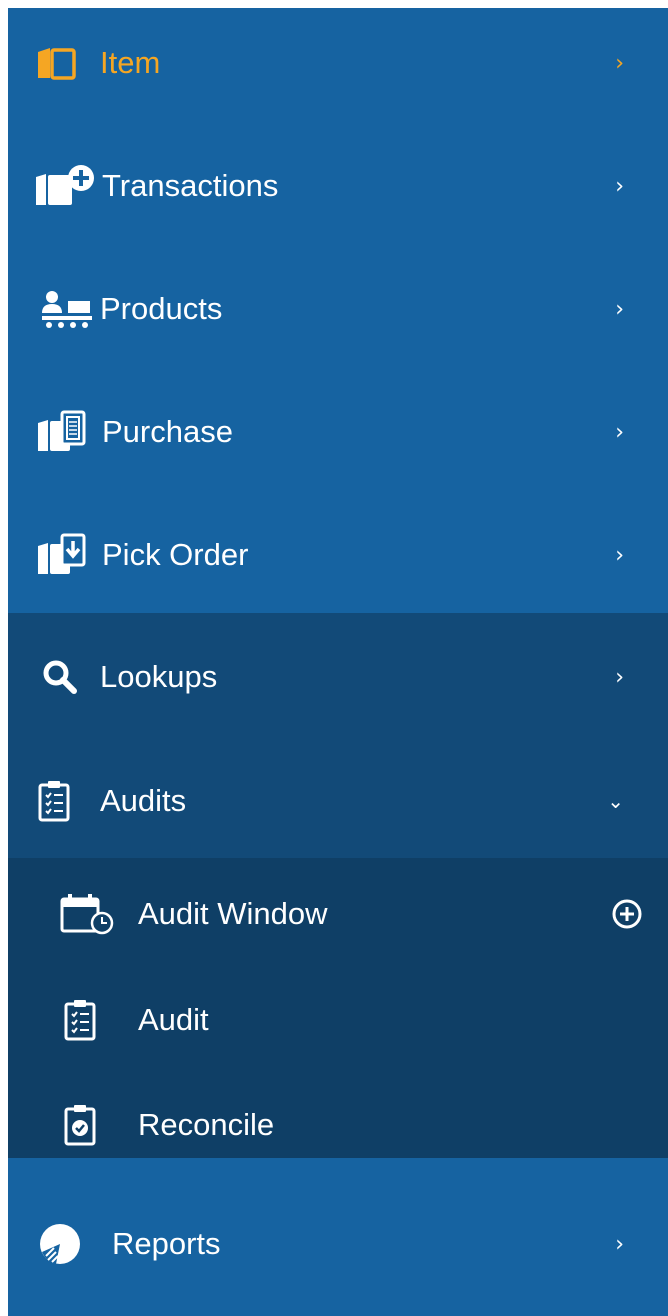 The image size is (668, 1316). I want to click on menu-item-label: Lookups, so click(159, 676).